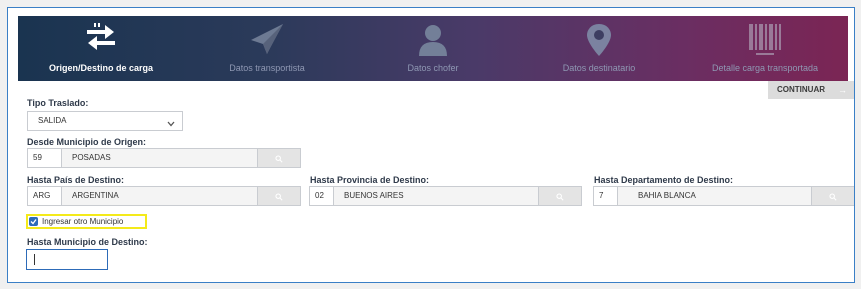  Describe the element at coordinates (58, 103) in the screenshot. I see `tipo-traslado-label: Tipo Traslado:` at that location.